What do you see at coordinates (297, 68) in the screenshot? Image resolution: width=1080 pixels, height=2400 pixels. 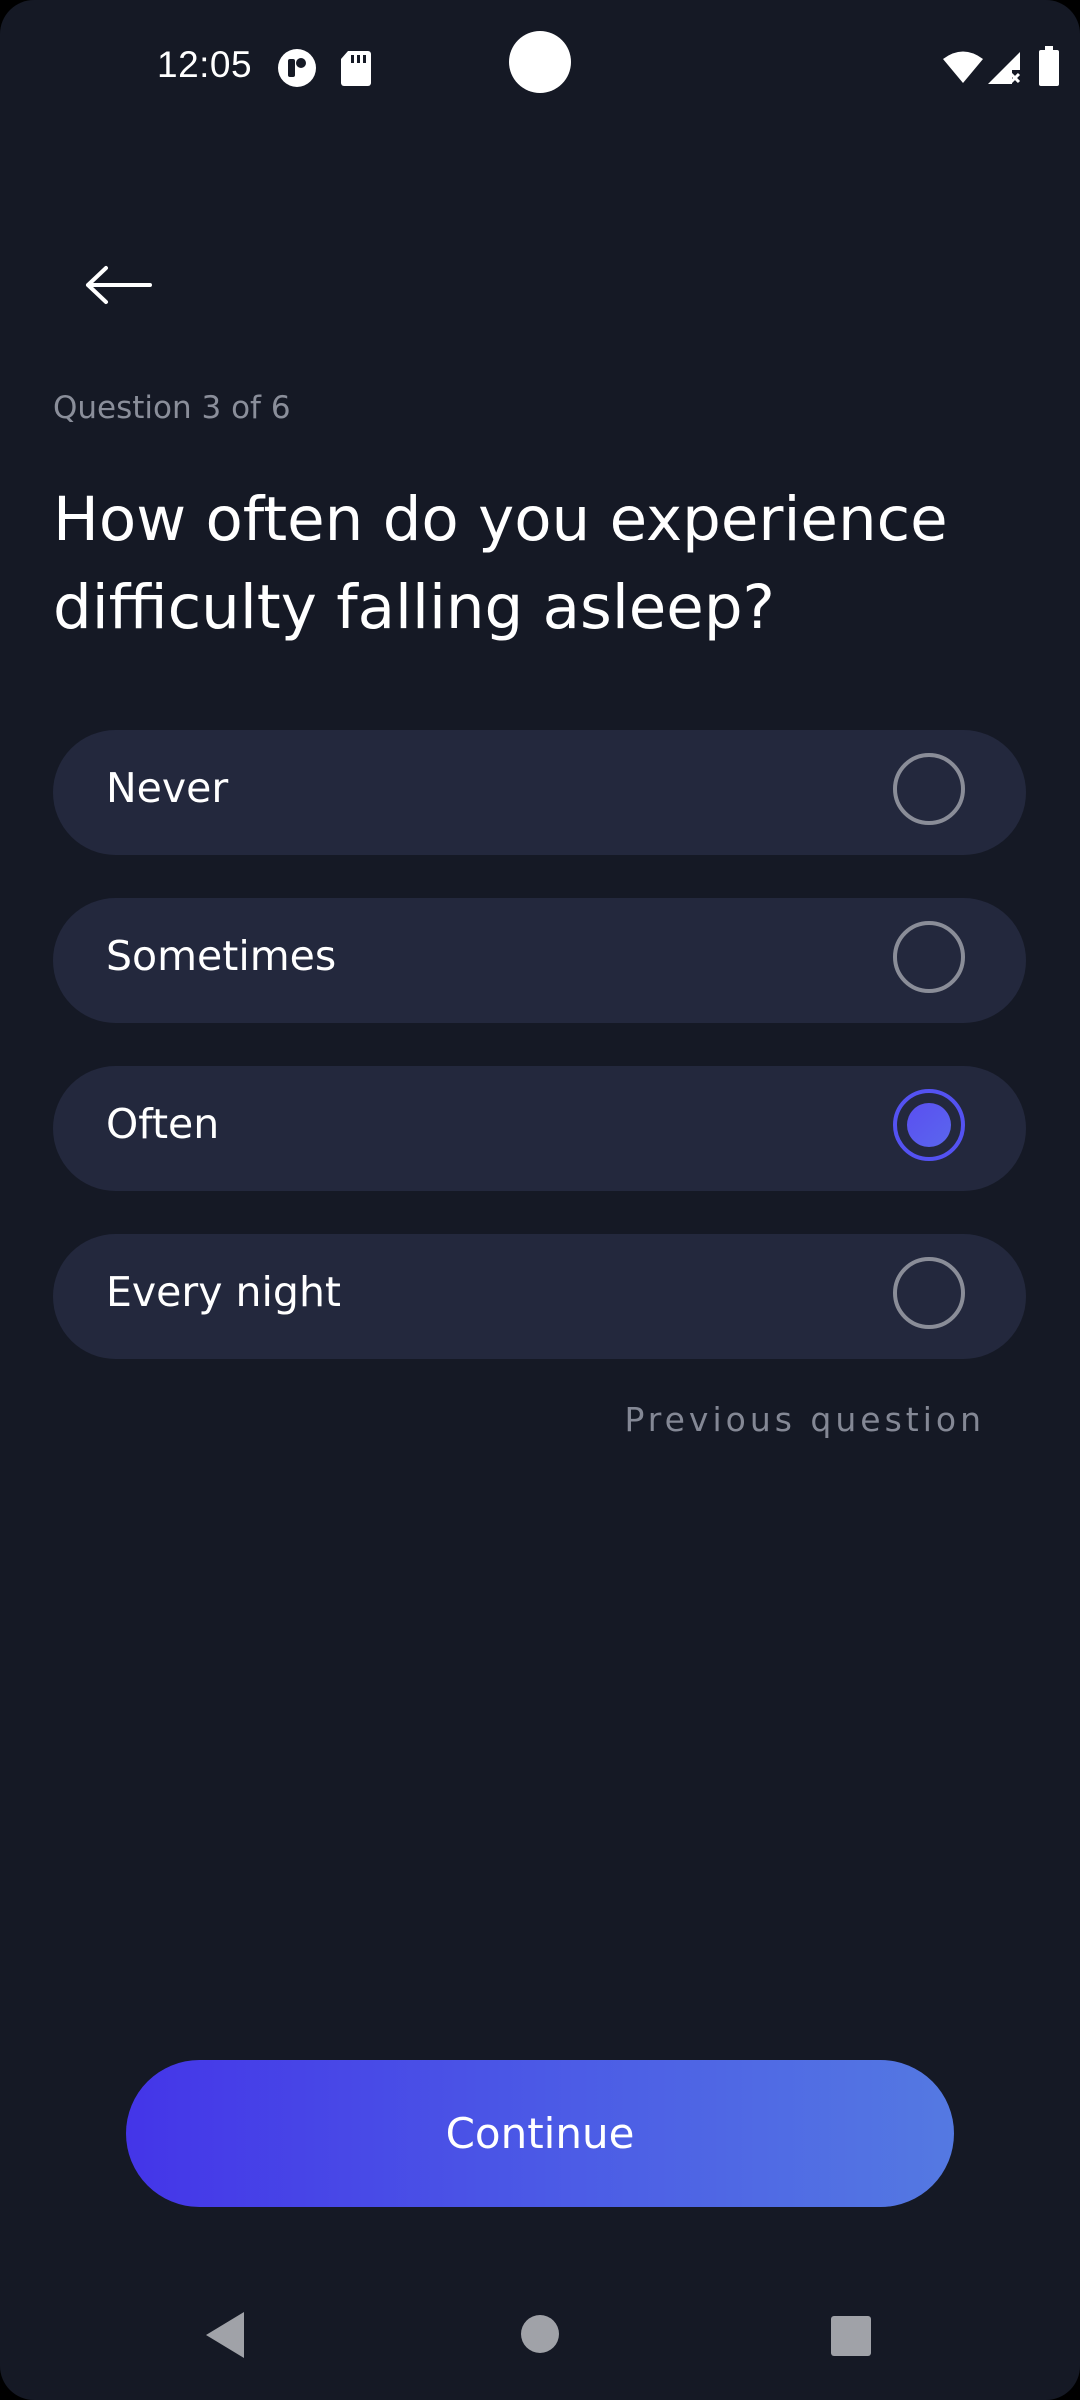 I see `notification-app-icon` at bounding box center [297, 68].